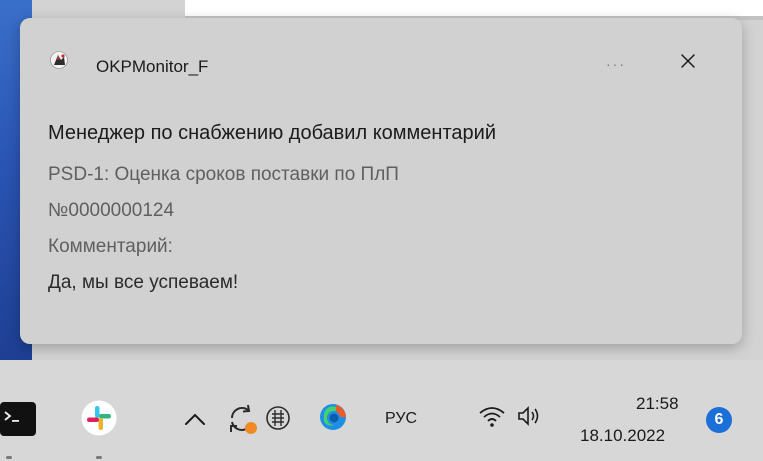  What do you see at coordinates (110, 246) in the screenshot?
I see `toast-body-comment-label: Комментарий:` at bounding box center [110, 246].